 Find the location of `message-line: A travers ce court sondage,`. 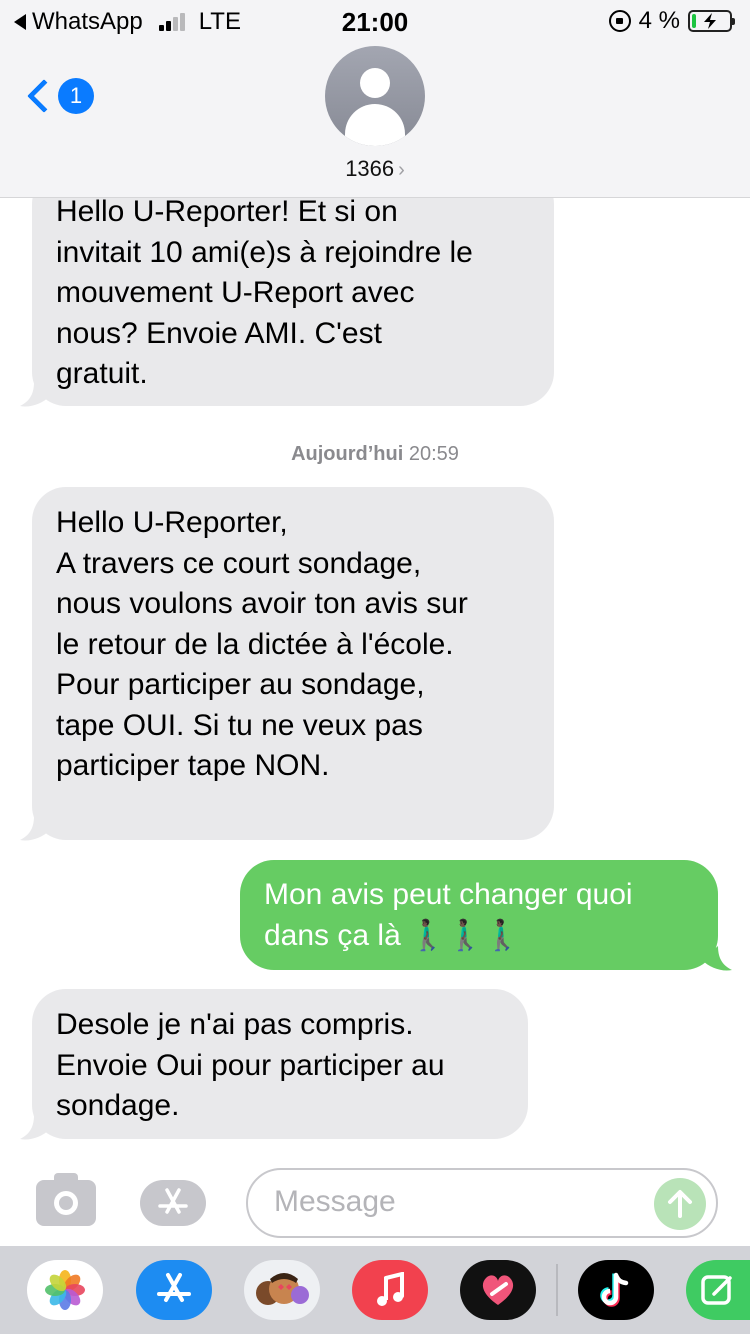

message-line: A travers ce court sondage, is located at coordinates (239, 563).